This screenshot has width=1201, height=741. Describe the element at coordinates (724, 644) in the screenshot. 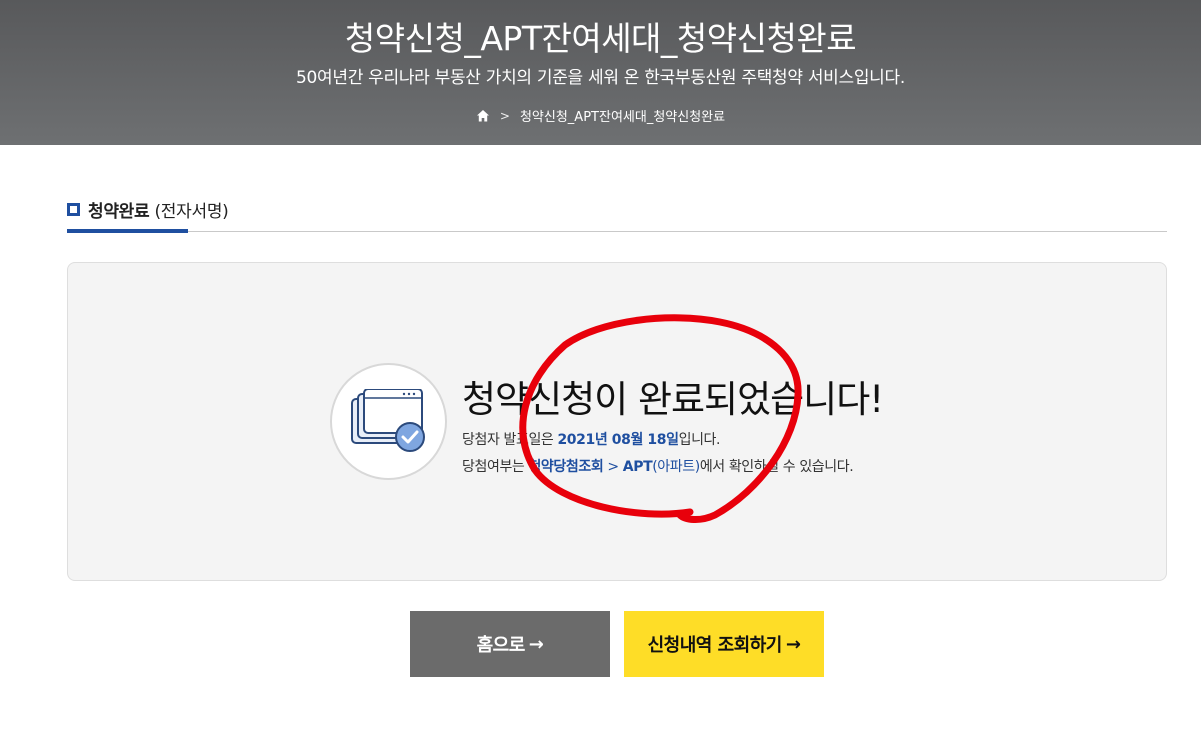

I see `view-application-history-button: 신청내역 조회하기 →` at that location.